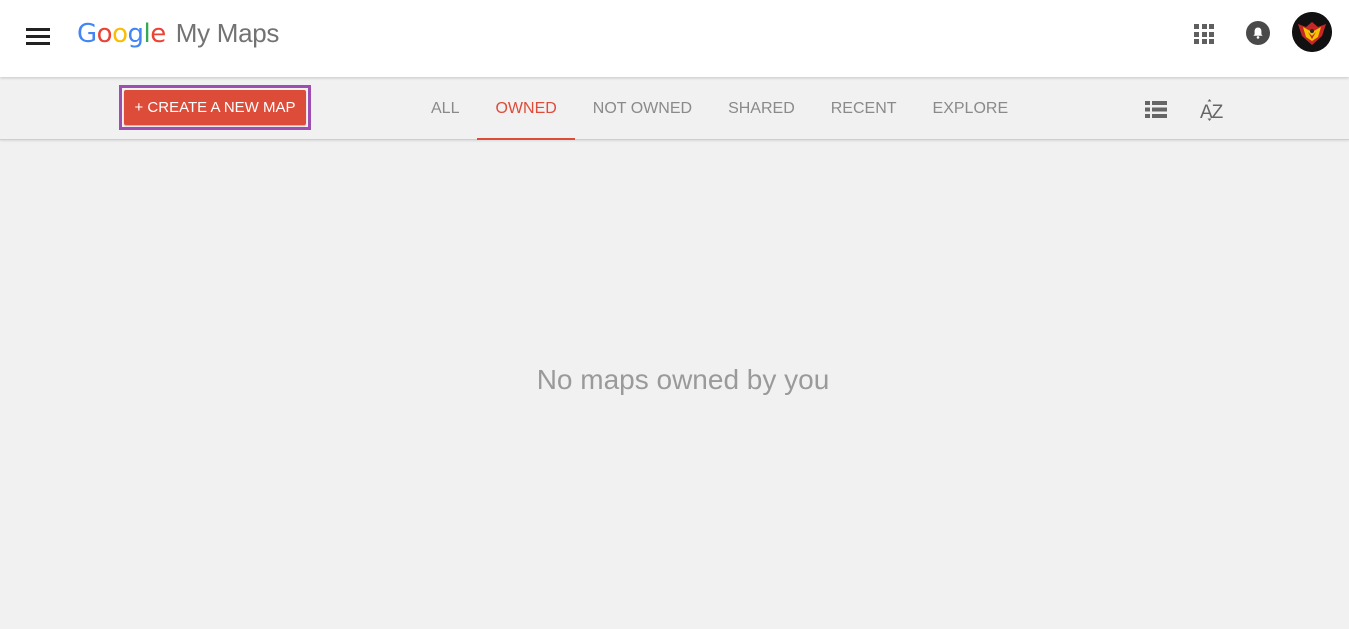  I want to click on apps-grid-icon, so click(1204, 34).